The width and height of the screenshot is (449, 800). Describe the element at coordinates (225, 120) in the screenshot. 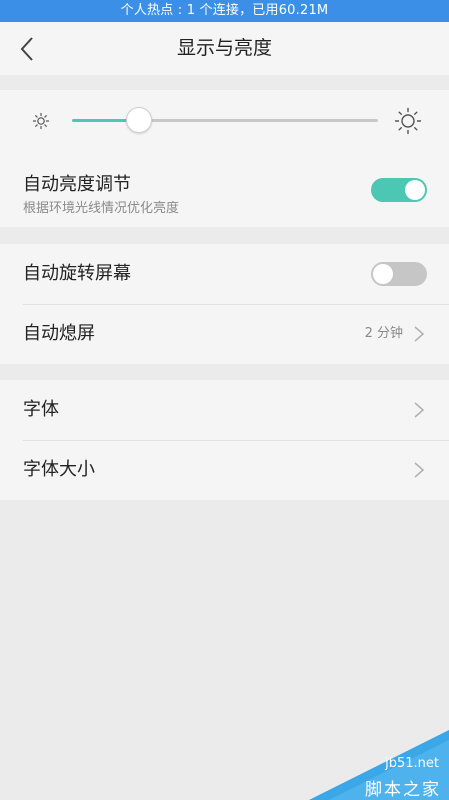

I see `brightness-slider` at that location.